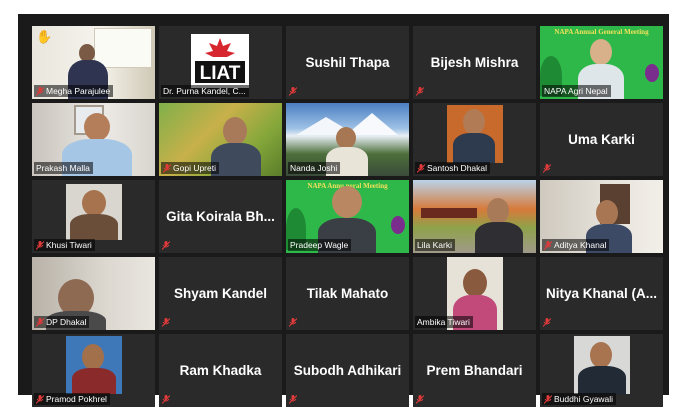 This screenshot has height=409, width=684. I want to click on raised-hand-icon: ✋, so click(44, 36).